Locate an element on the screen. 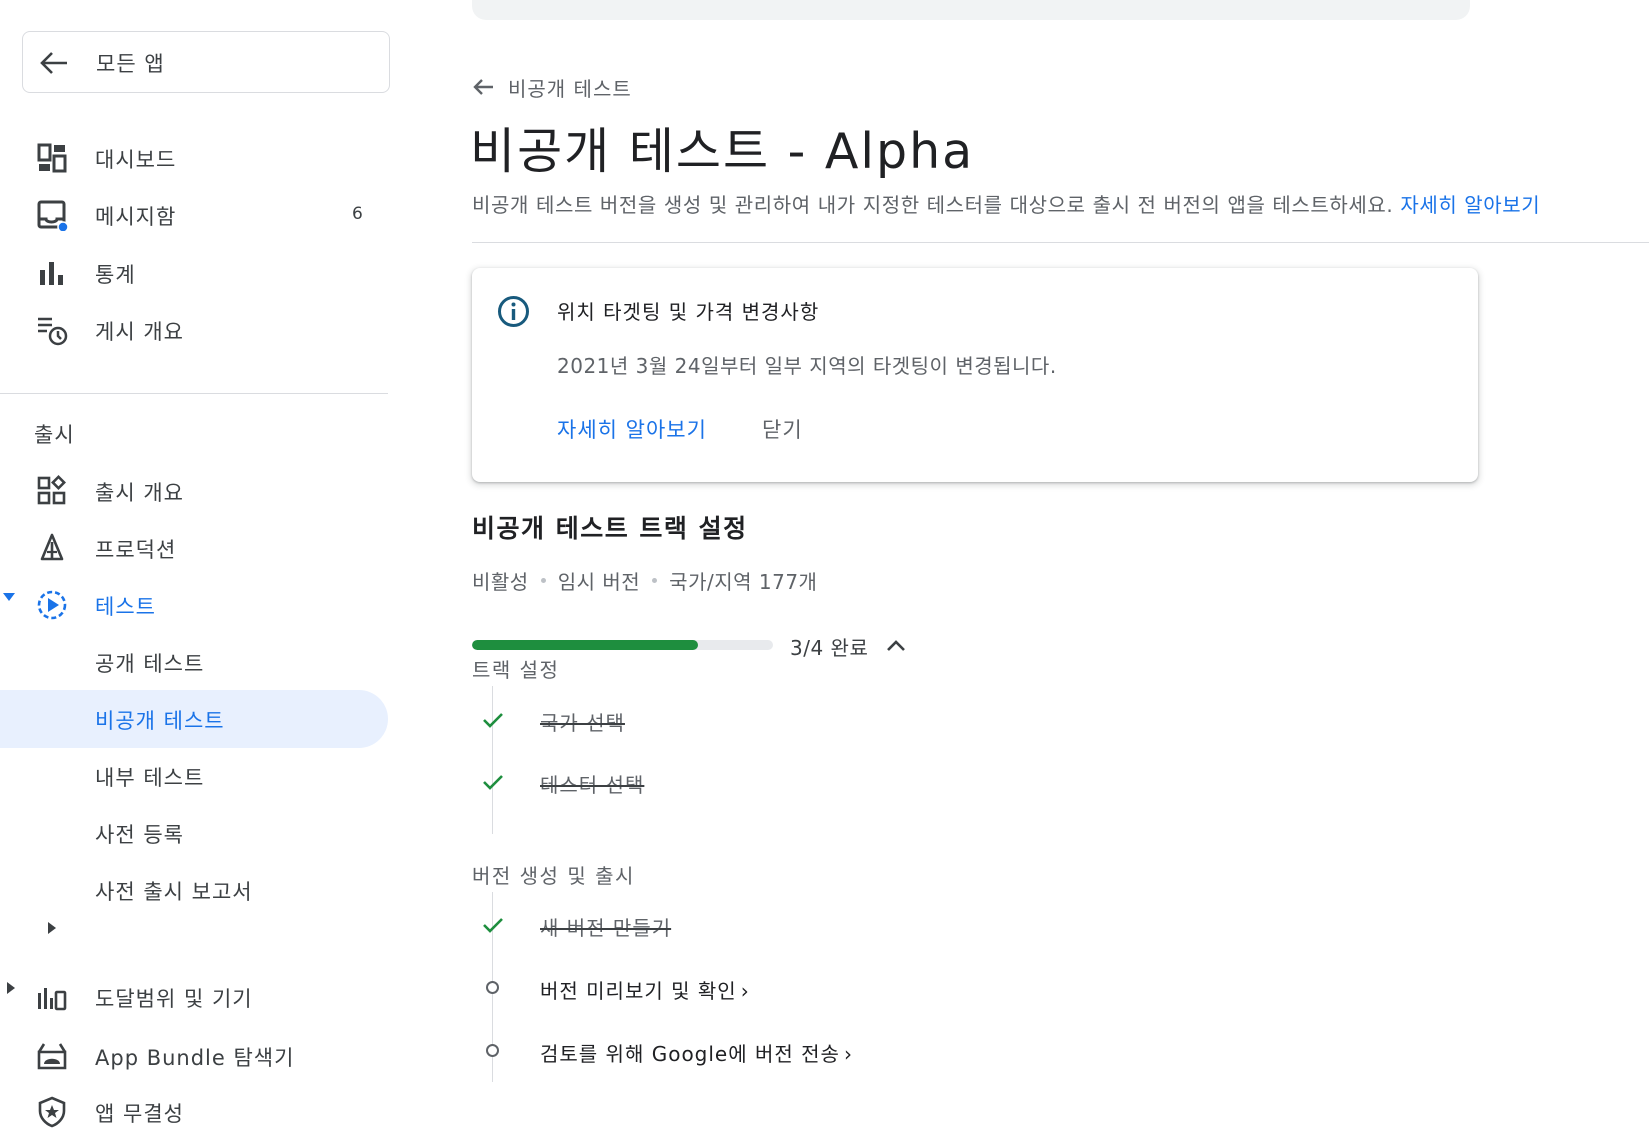 The width and height of the screenshot is (1649, 1131). group-heading-create-release: 버전 생성 및 출시 is located at coordinates (553, 876).